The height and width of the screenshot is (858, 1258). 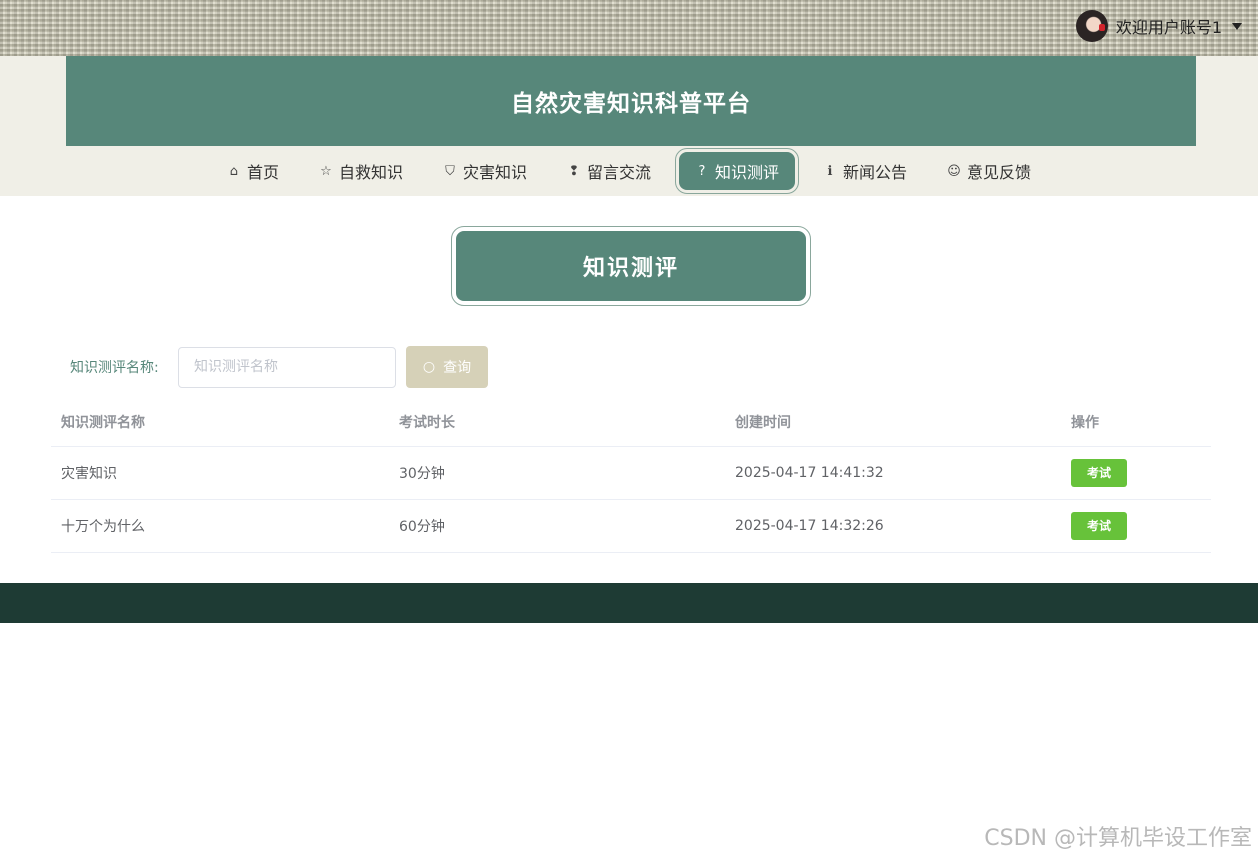 I want to click on nav-item-news: ℹ 新闻公告, so click(x=865, y=171).